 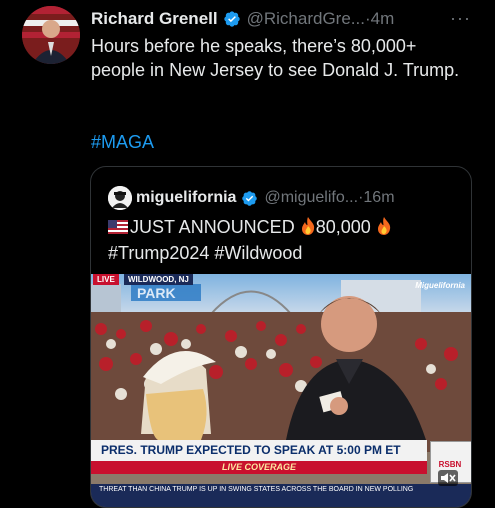 What do you see at coordinates (120, 198) in the screenshot?
I see `quoted-author-avatar` at bounding box center [120, 198].